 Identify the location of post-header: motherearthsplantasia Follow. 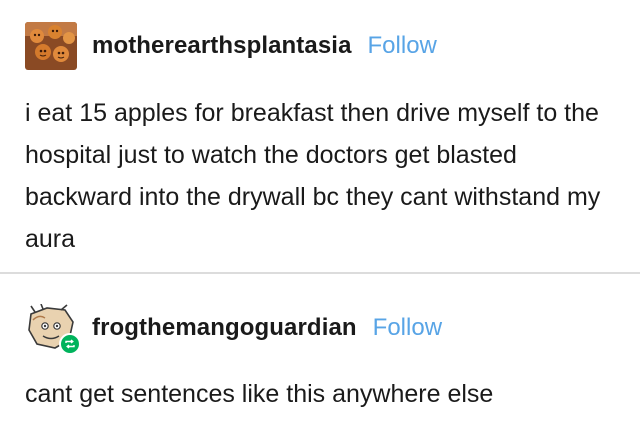
(231, 46).